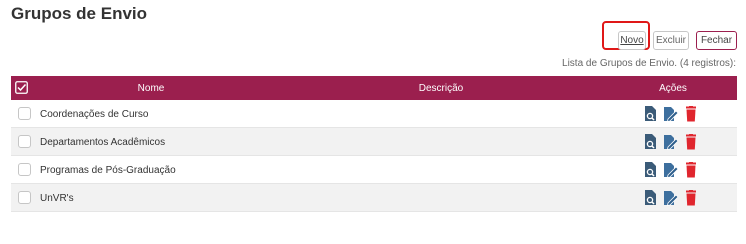 Image resolution: width=746 pixels, height=244 pixels. I want to click on list-caption: Lista de Grupos de Envio. (4 registros):, so click(649, 63).